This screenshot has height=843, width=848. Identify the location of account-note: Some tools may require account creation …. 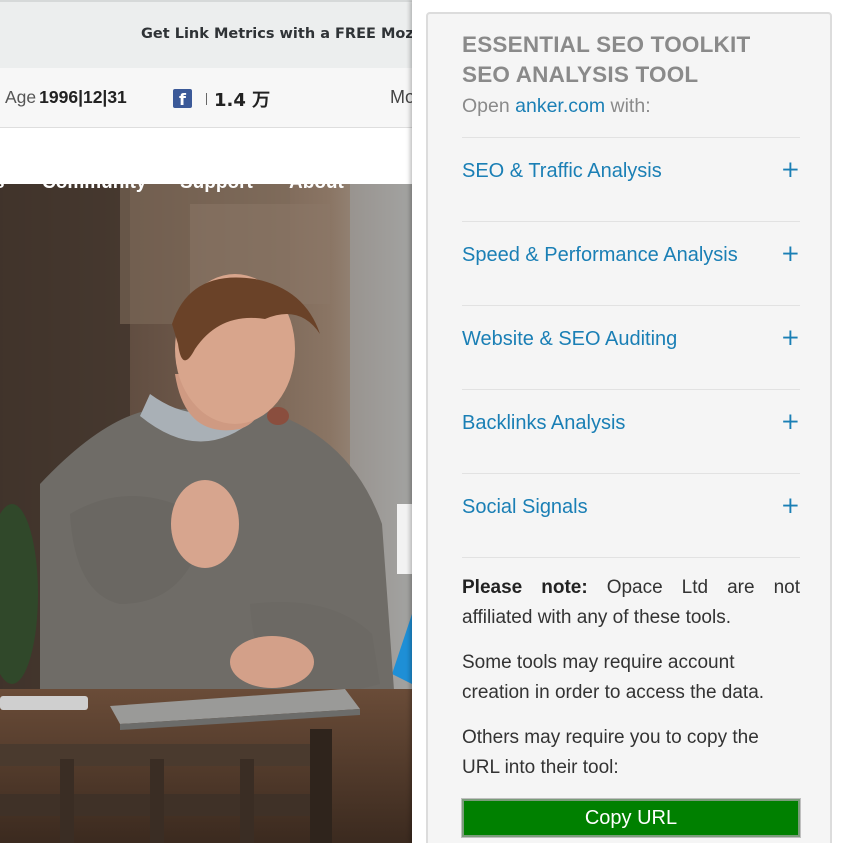
(613, 677).